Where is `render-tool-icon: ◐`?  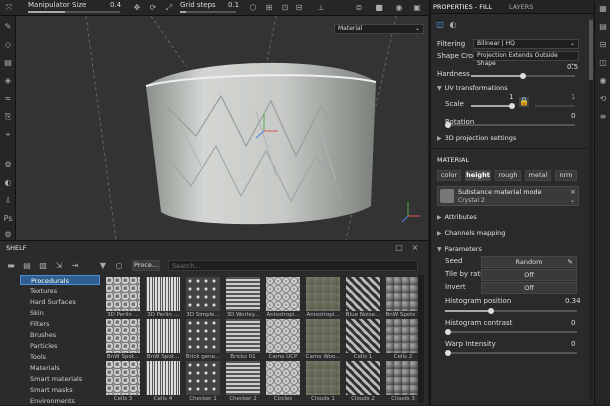 render-tool-icon: ◐ is located at coordinates (8, 183).